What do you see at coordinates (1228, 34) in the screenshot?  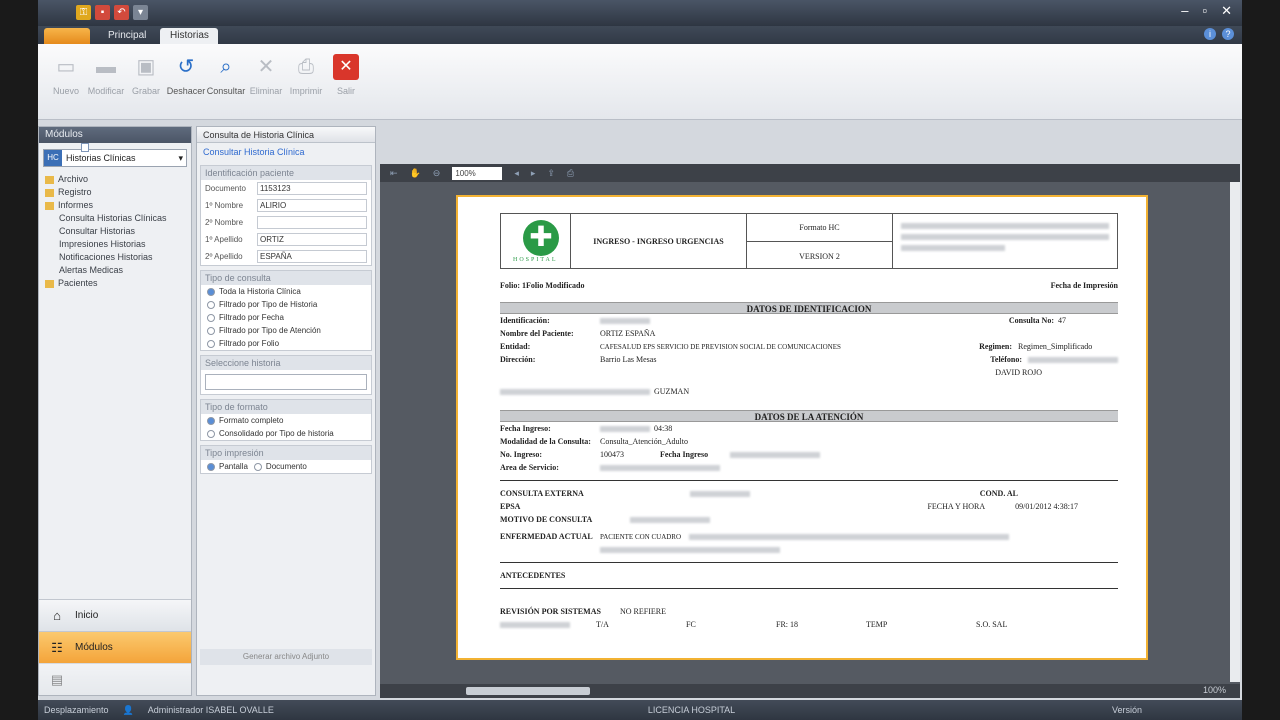 I see `help-icon: ?` at bounding box center [1228, 34].